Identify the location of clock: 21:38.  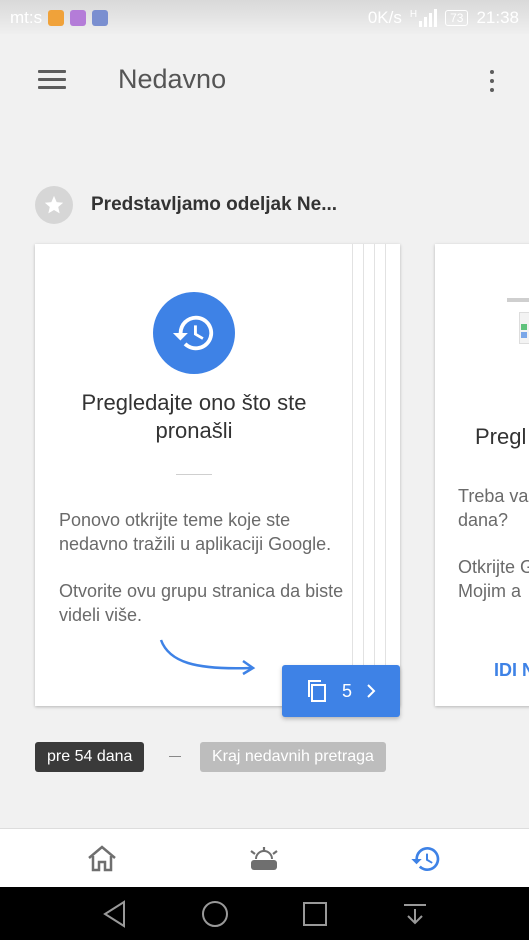
(497, 17).